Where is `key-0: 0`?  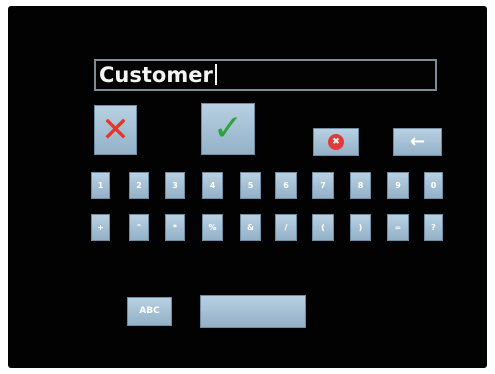
key-0: 0 is located at coordinates (433, 185).